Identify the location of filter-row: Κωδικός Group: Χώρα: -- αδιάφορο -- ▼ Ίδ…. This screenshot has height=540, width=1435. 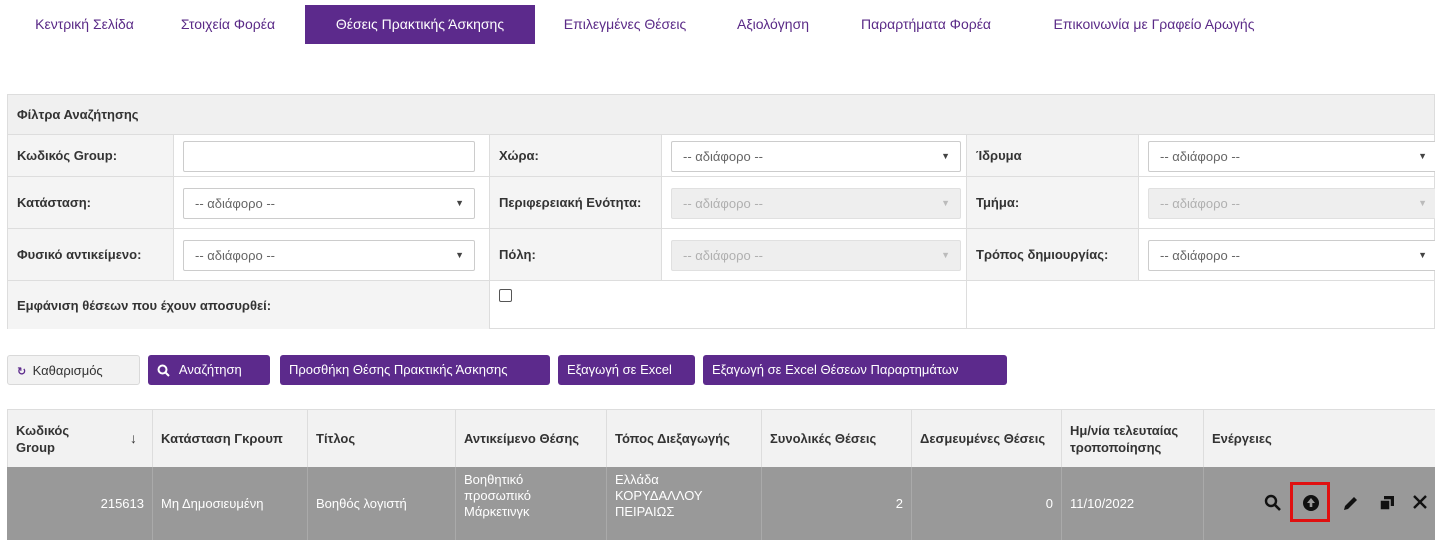
(721, 156).